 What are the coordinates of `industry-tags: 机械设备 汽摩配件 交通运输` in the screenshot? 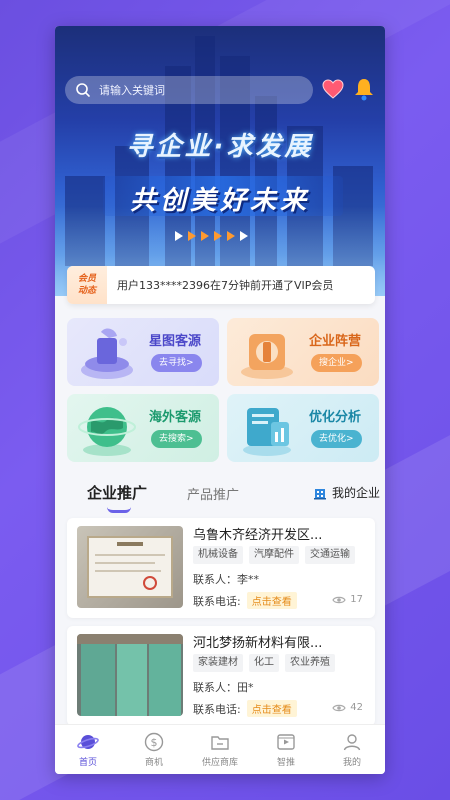 It's located at (274, 555).